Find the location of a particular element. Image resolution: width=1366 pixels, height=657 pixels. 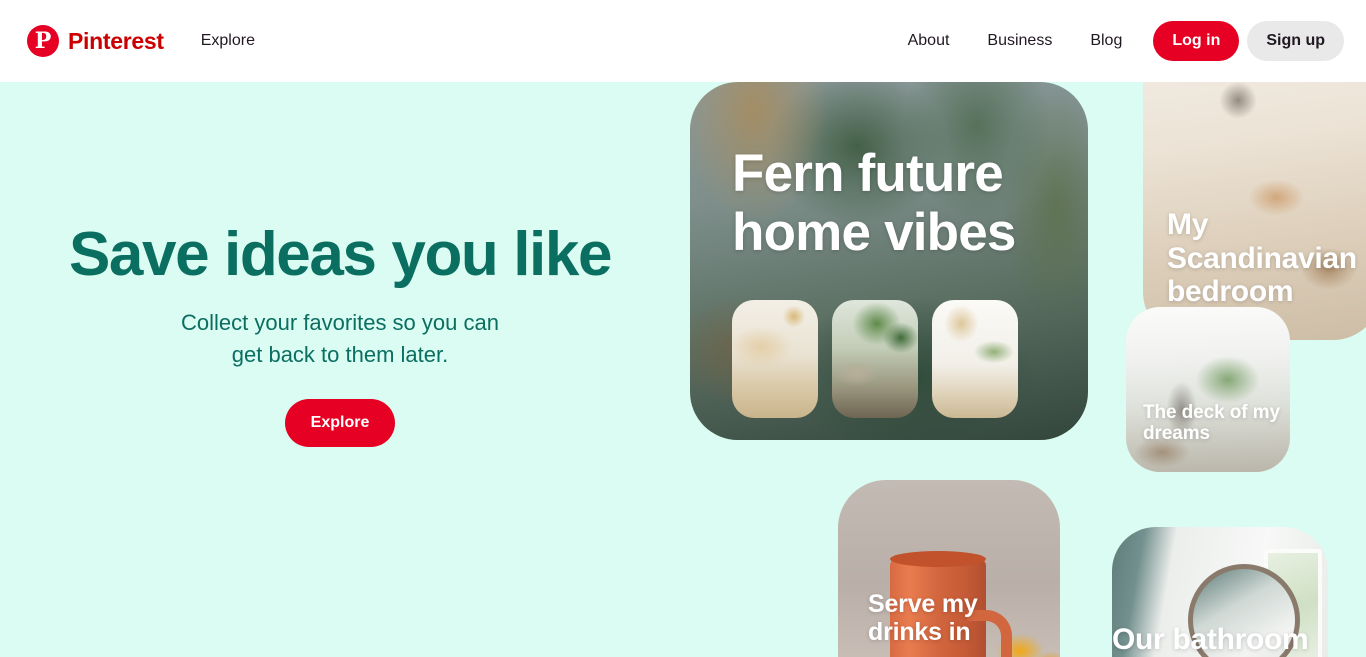

pin-card-label: Serve my drinks in is located at coordinates (923, 618).